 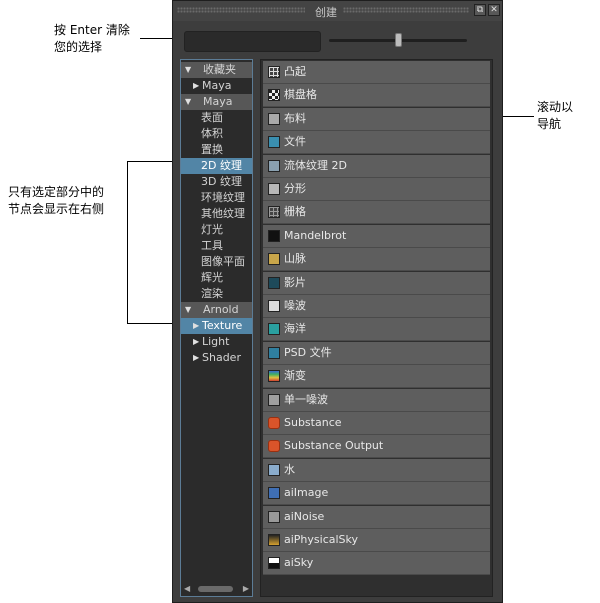 What do you see at coordinates (376, 377) in the screenshot?
I see `node-list-item: 渐变` at bounding box center [376, 377].